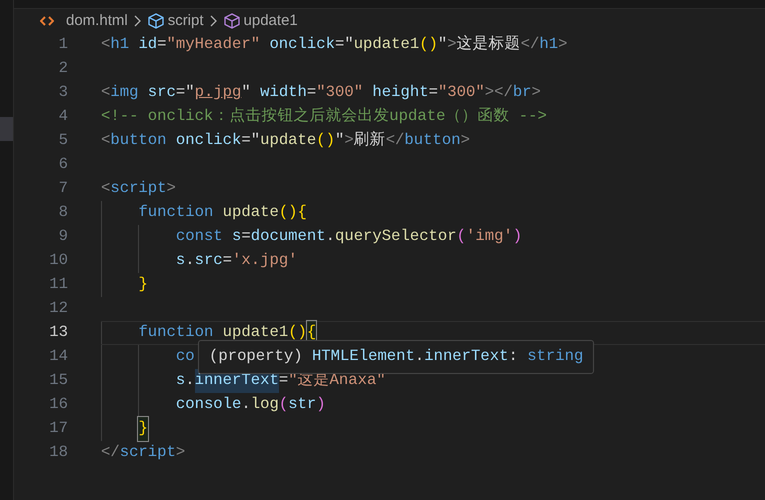 Image resolution: width=765 pixels, height=500 pixels. Describe the element at coordinates (63, 69) in the screenshot. I see `line-number: 2` at that location.